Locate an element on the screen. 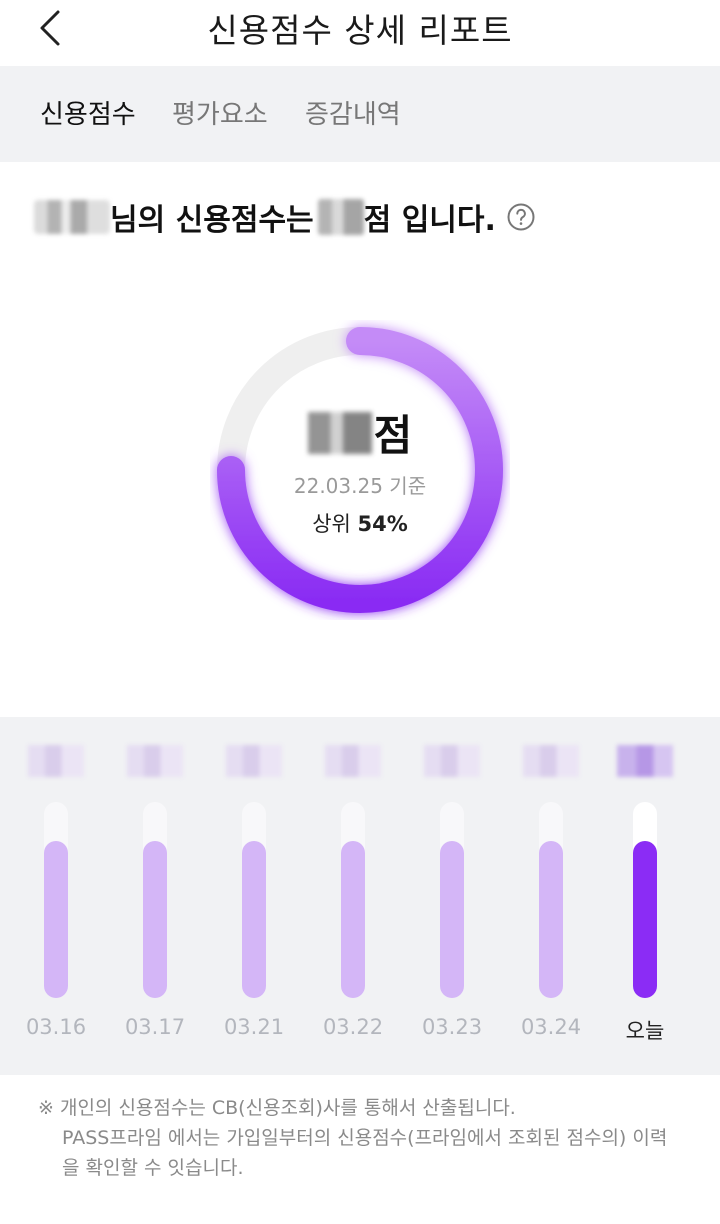 This screenshot has height=1224, width=720. history-date-label: 03.23 is located at coordinates (452, 1027).